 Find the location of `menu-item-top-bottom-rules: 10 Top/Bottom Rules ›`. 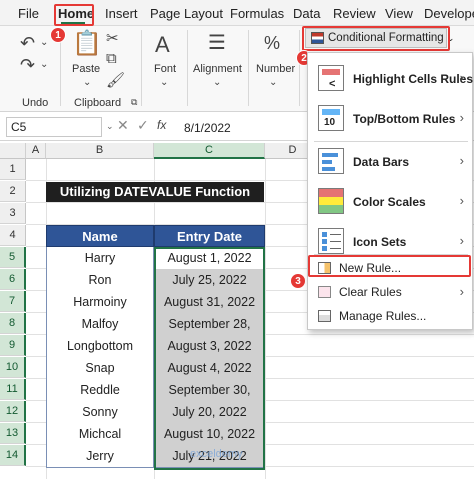

menu-item-top-bottom-rules: 10 Top/Bottom Rules › is located at coordinates (390, 118).